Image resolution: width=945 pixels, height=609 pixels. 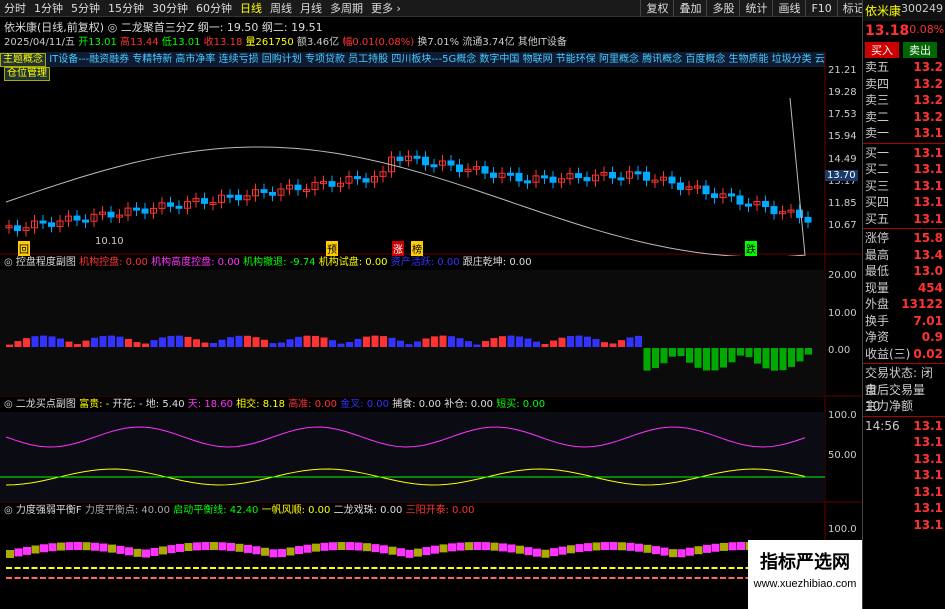 What do you see at coordinates (656, 8) in the screenshot?
I see `toolbar-button: 复权` at bounding box center [656, 8].